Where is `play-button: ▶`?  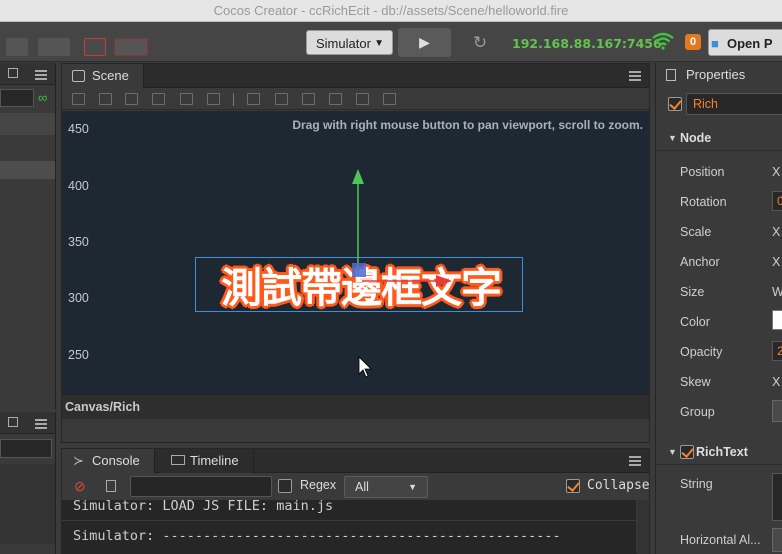 play-button: ▶ is located at coordinates (424, 42).